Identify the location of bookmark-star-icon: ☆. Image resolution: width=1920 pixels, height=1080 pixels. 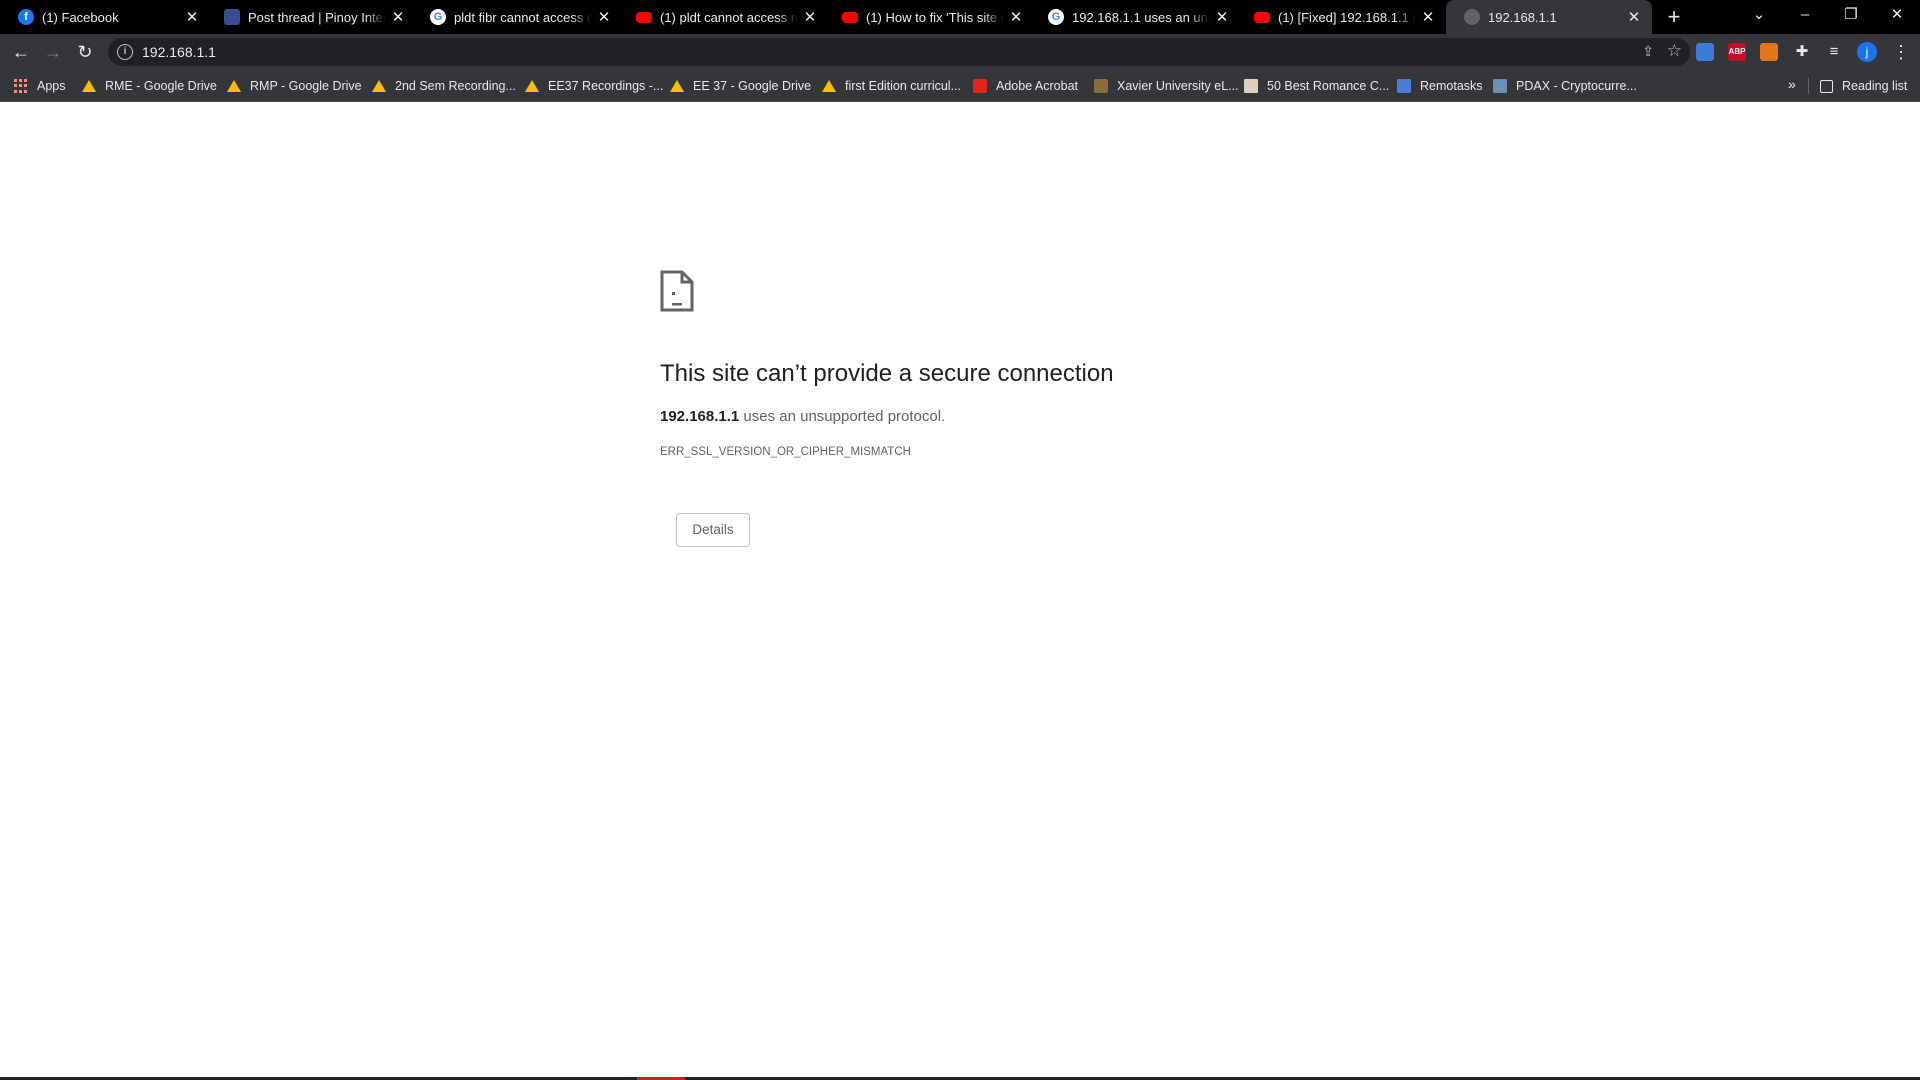
(1674, 51).